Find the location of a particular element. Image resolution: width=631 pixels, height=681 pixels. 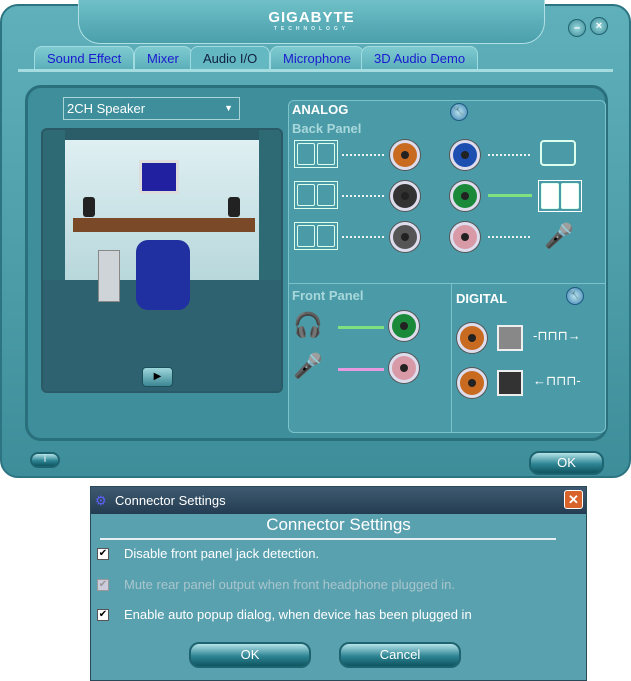

jack-blue is located at coordinates (465, 155).